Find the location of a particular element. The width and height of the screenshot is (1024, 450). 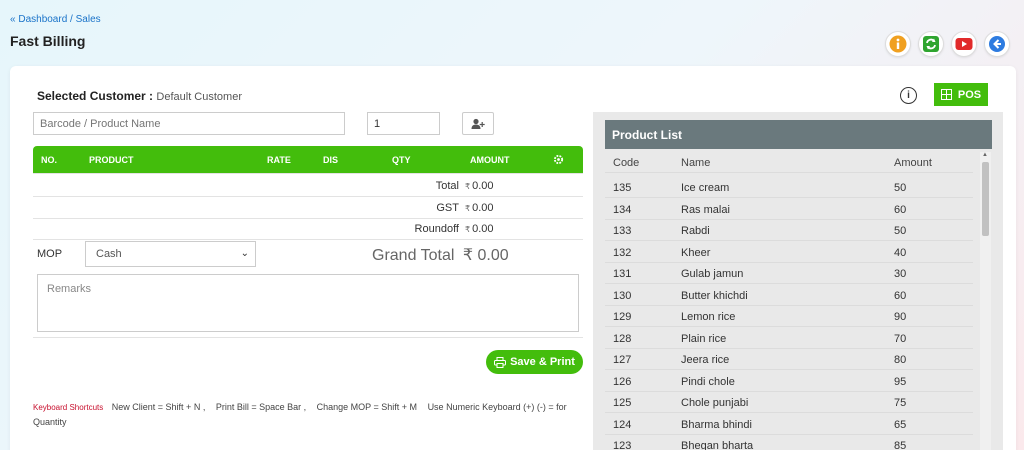

product-list-row: 125 Chole punjabi 75 is located at coordinates (789, 402).